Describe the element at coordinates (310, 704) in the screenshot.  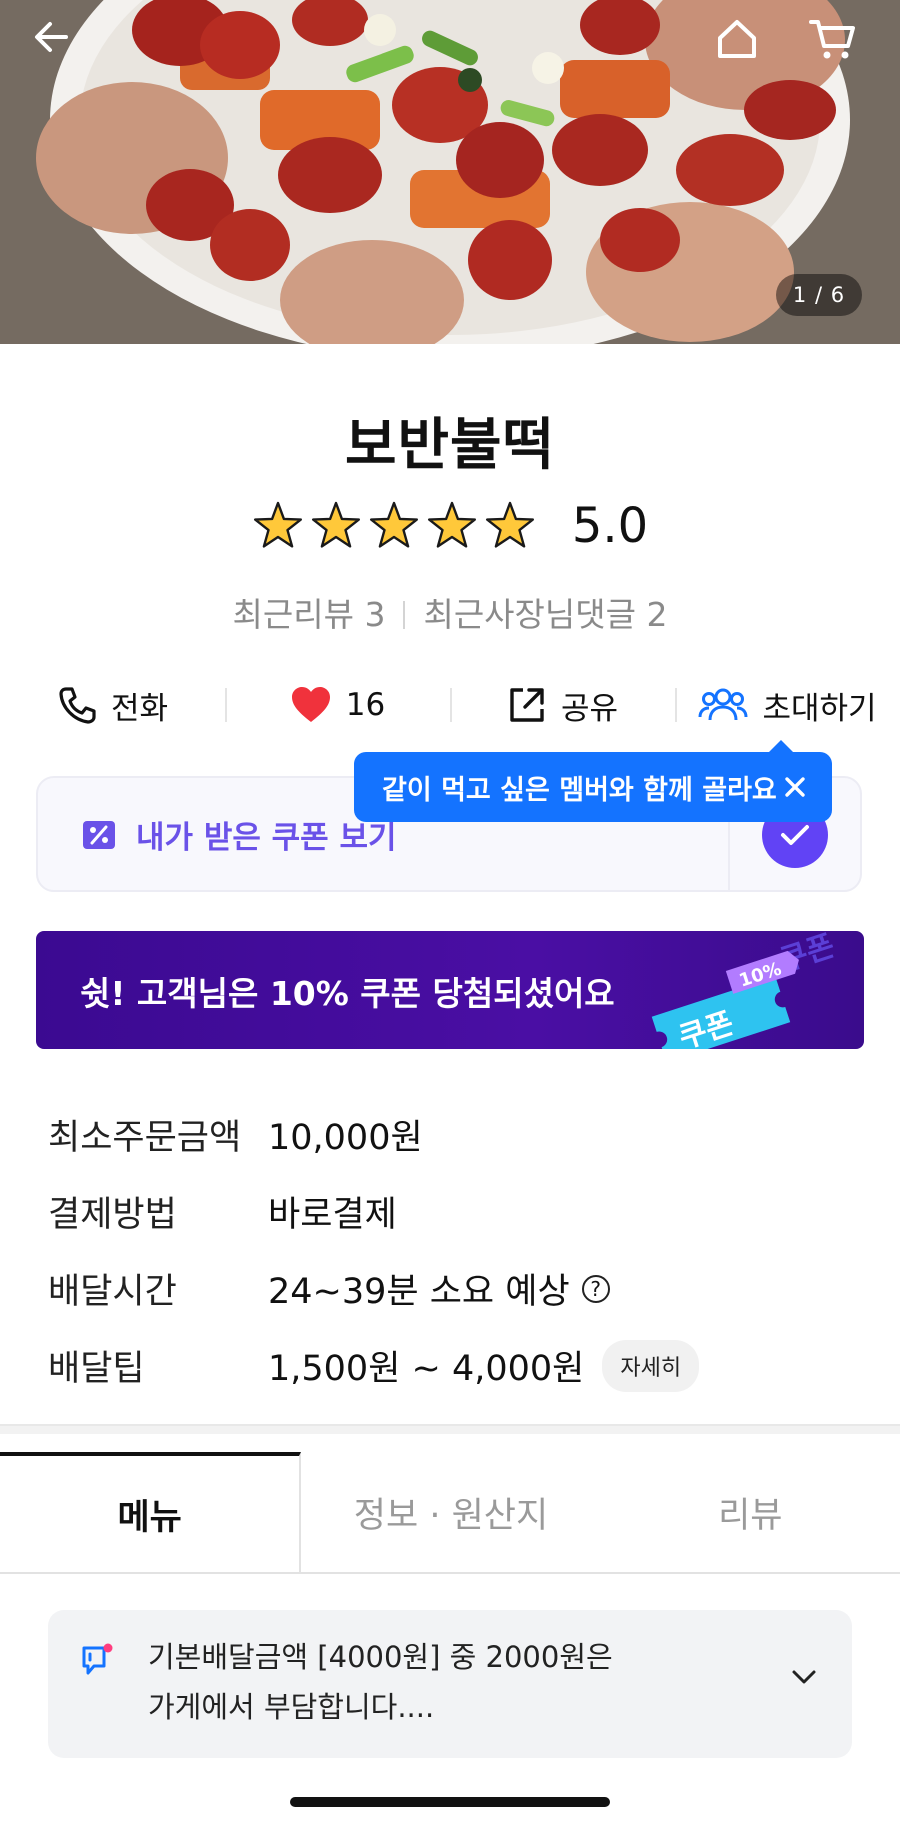
I see `heart-icon` at that location.